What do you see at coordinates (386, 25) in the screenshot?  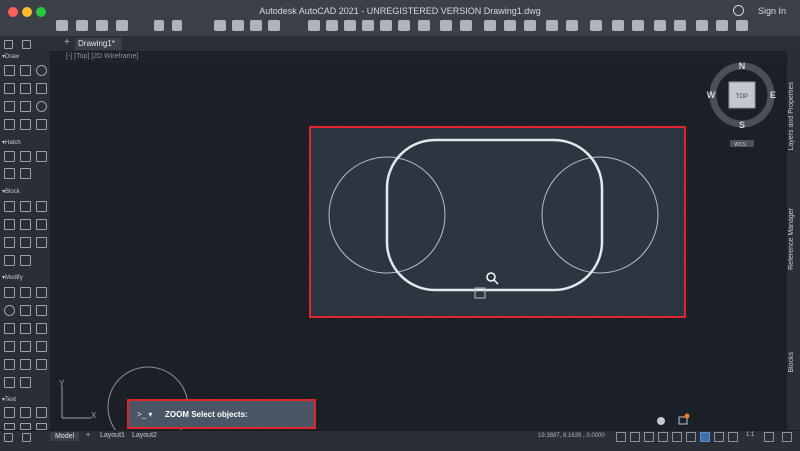 I see `layer-off-icon` at bounding box center [386, 25].